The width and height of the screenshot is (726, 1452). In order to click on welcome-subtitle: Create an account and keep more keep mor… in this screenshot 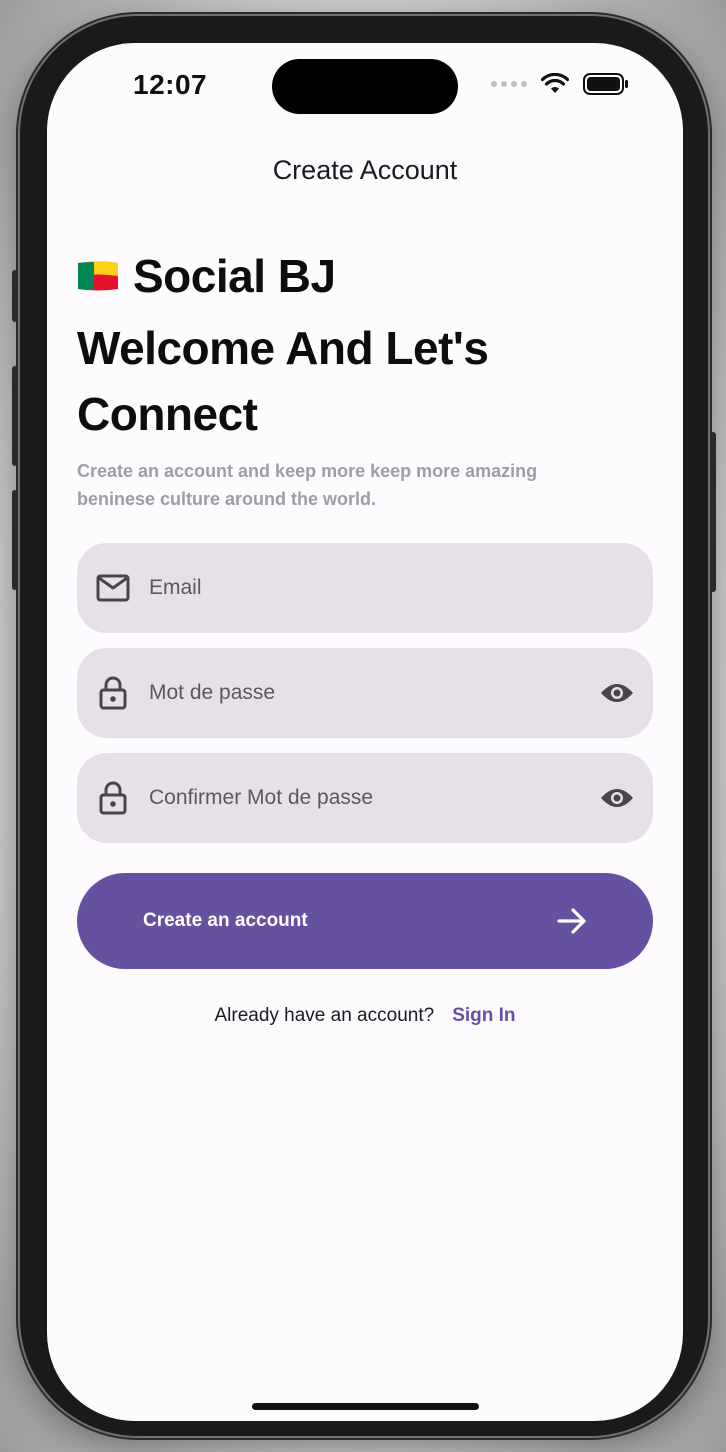, I will do `click(307, 485)`.